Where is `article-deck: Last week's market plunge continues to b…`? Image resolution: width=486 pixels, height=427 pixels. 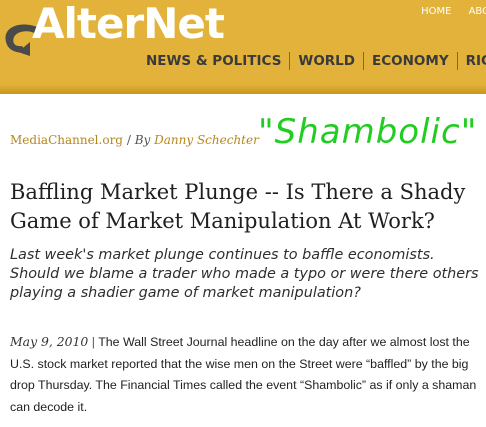
article-deck: Last week's market plunge continues to b… is located at coordinates (244, 274).